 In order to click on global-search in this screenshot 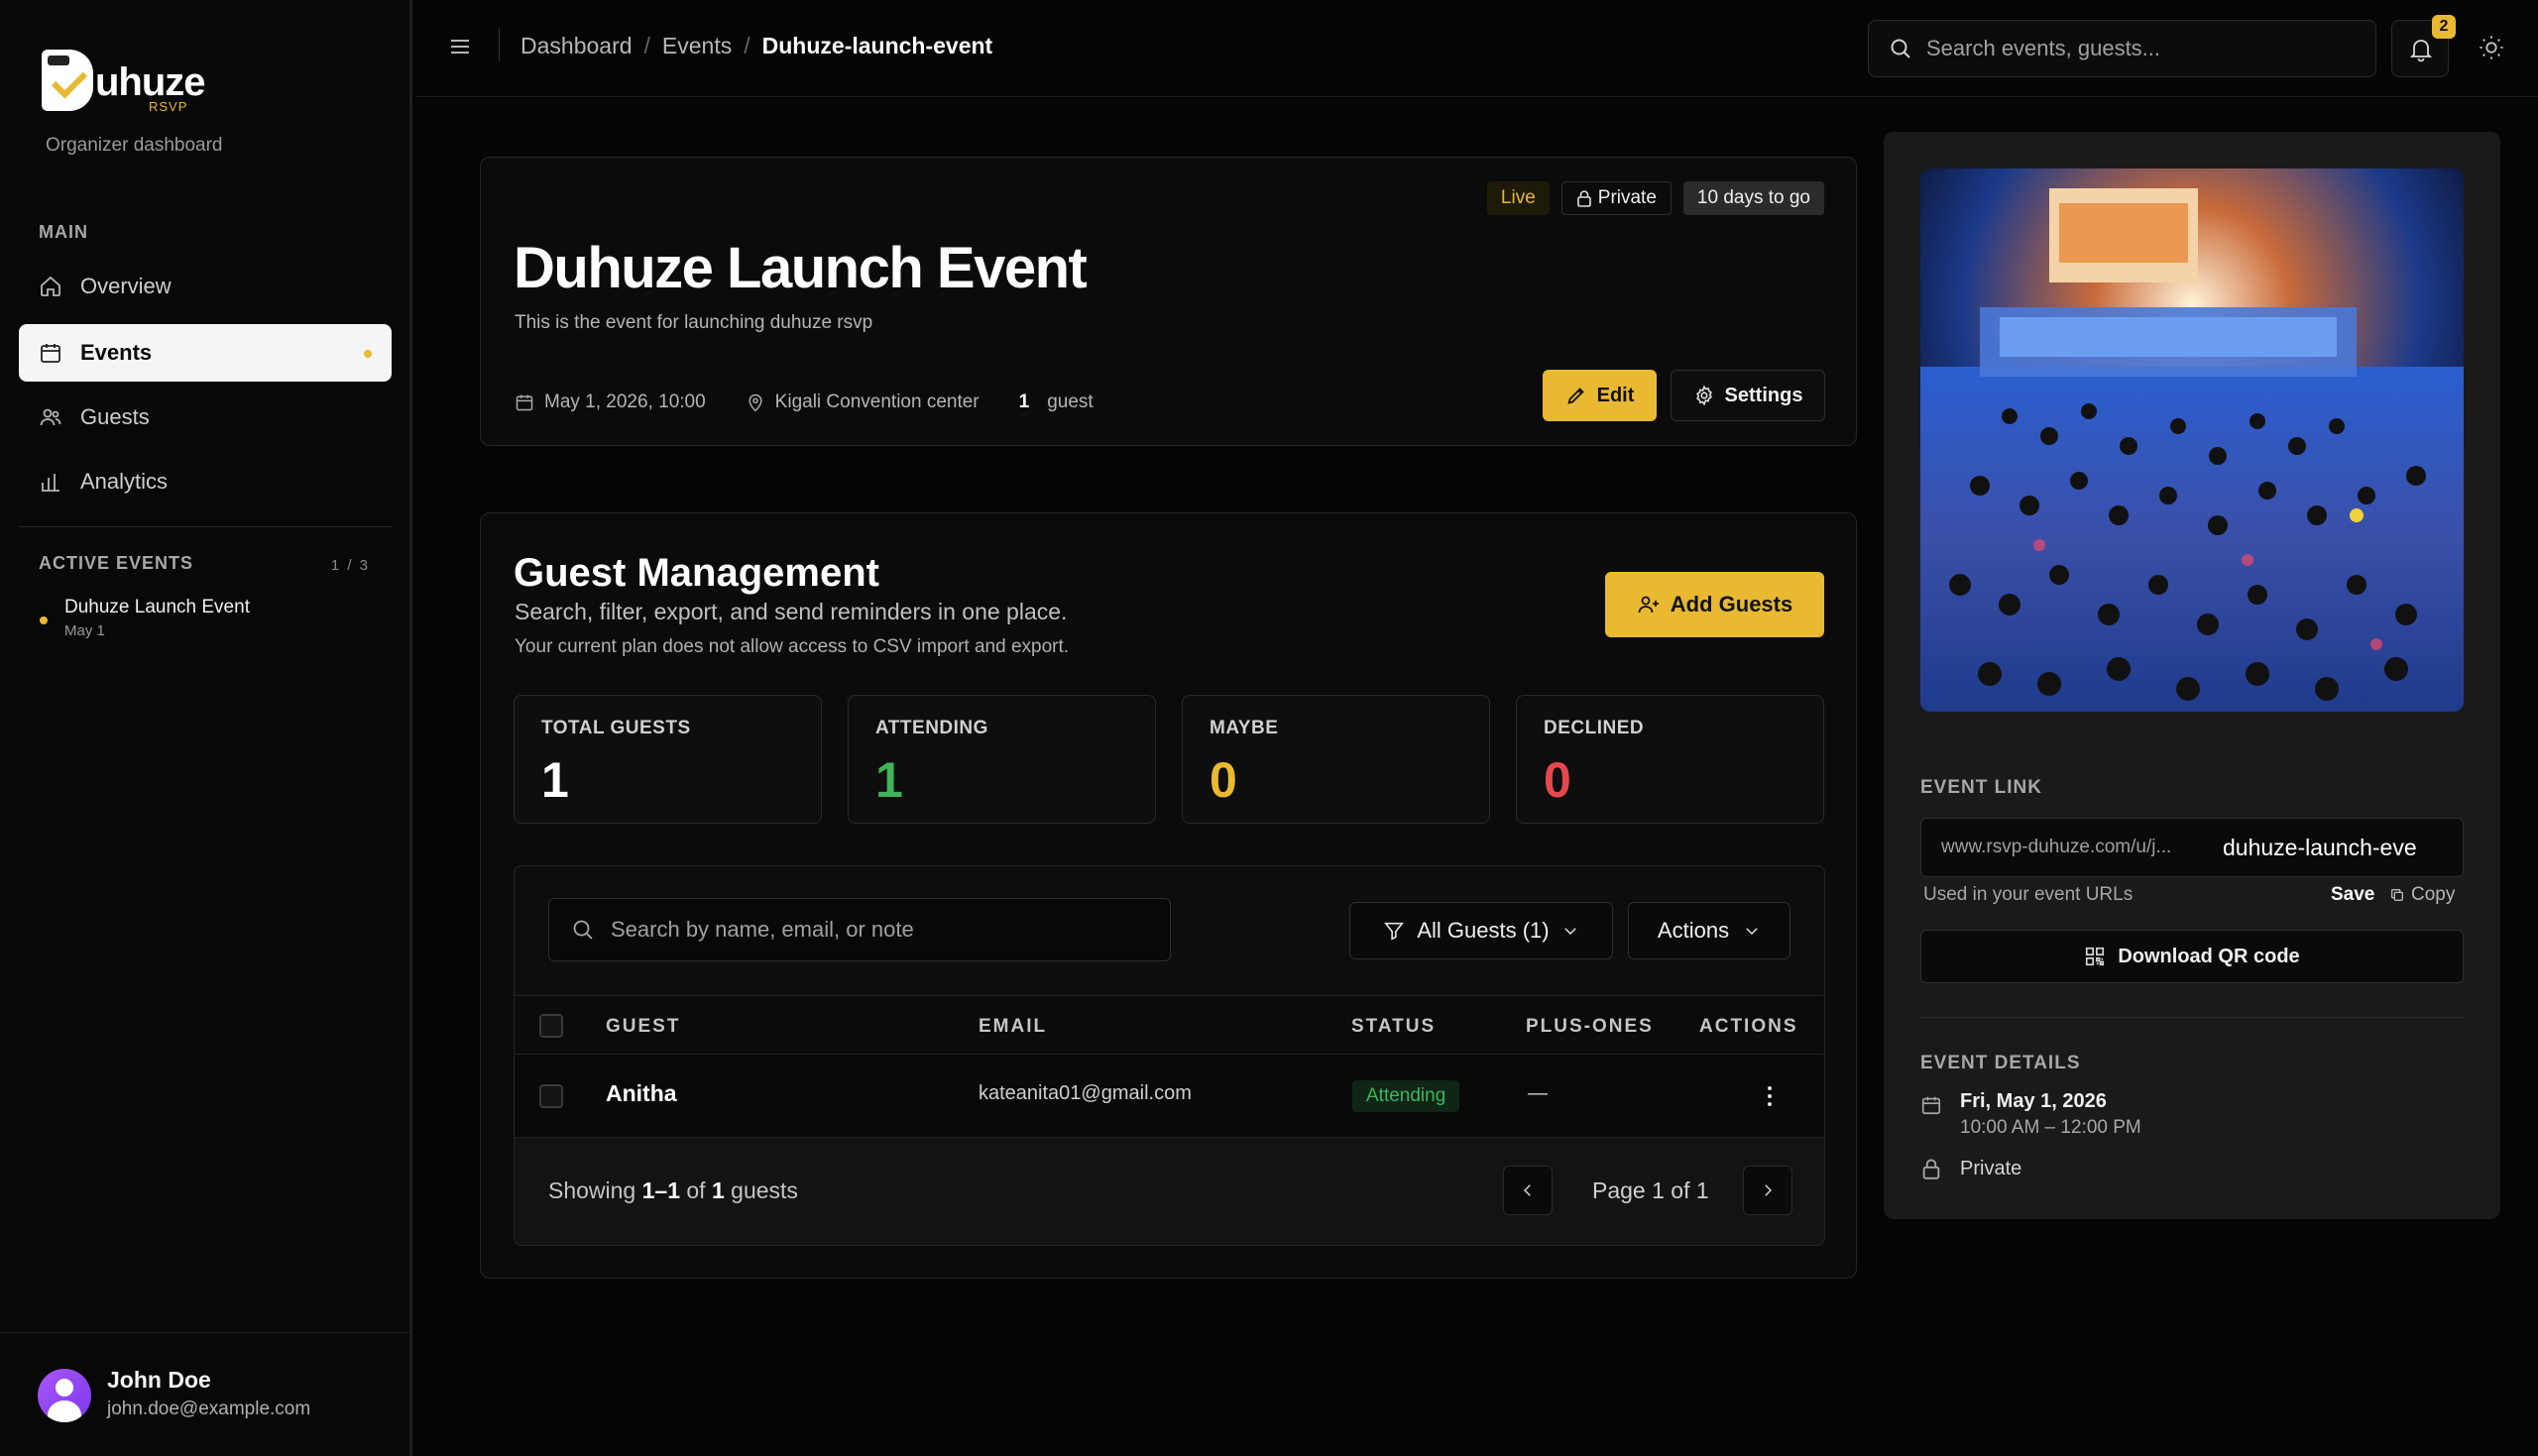, I will do `click(2122, 48)`.